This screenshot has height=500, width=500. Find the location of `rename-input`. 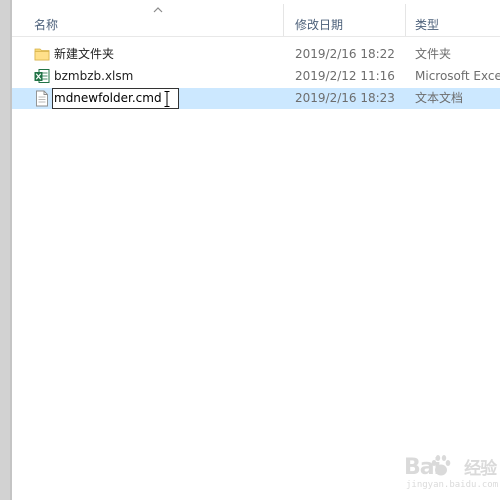

rename-input is located at coordinates (115, 98).